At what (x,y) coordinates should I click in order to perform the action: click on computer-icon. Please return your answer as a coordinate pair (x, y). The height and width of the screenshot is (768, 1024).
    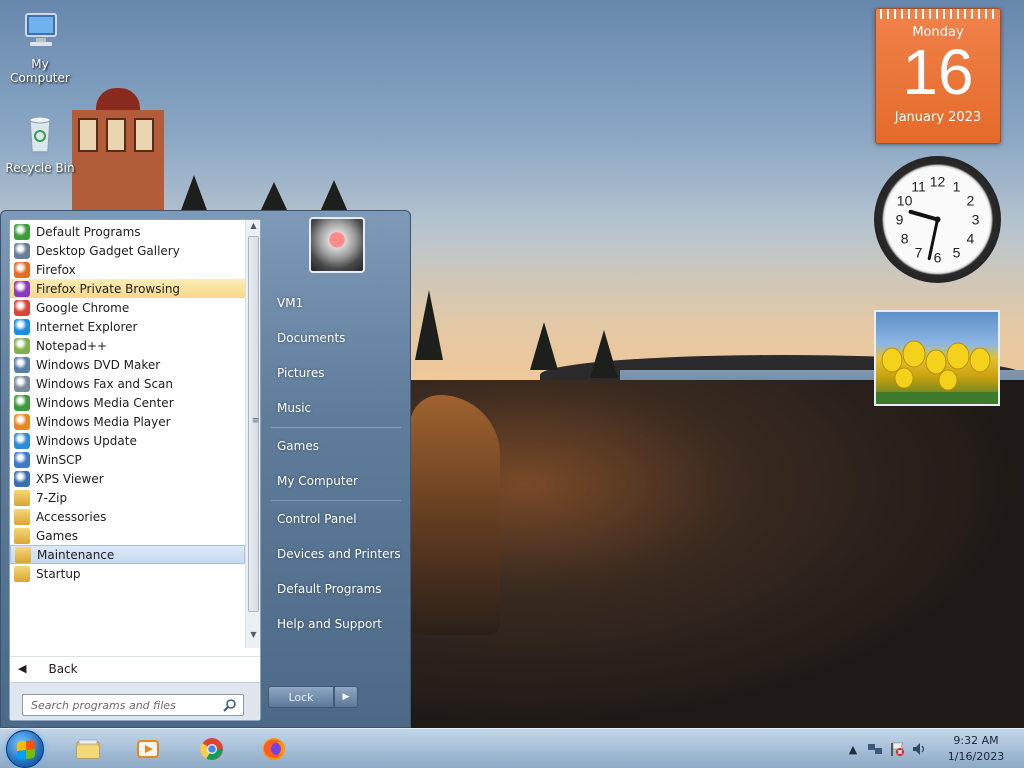
    Looking at the image, I should click on (41, 29).